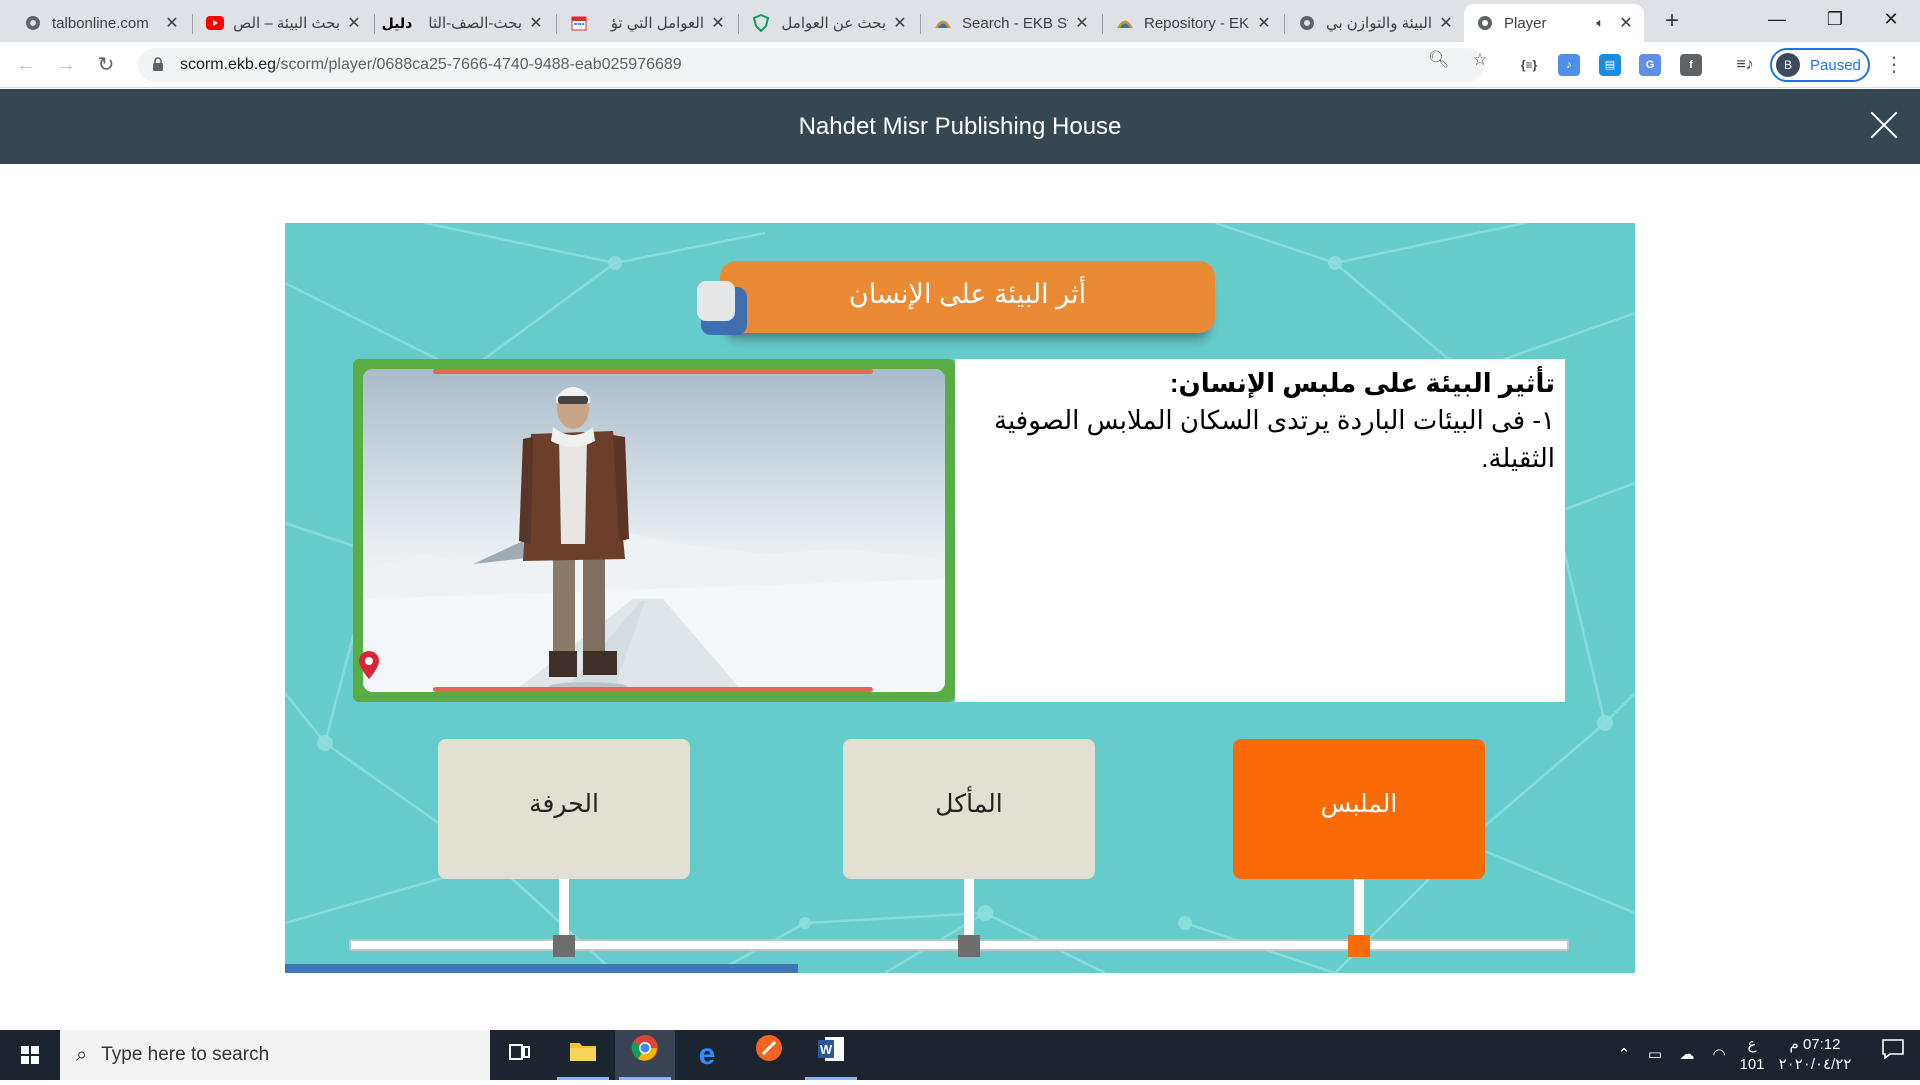 This screenshot has width=1920, height=1085. I want to click on lesson-image-frame, so click(654, 530).